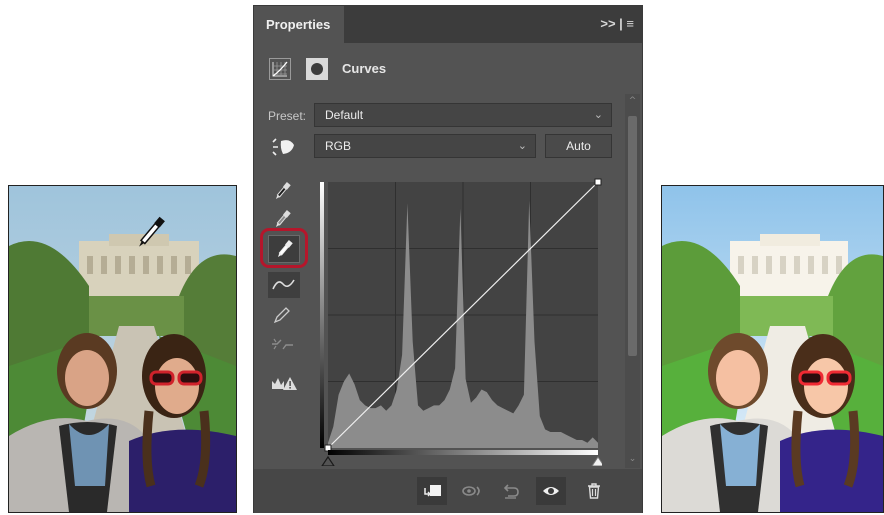 The width and height of the screenshot is (884, 515). What do you see at coordinates (632, 236) in the screenshot?
I see `scroll-thumb` at bounding box center [632, 236].